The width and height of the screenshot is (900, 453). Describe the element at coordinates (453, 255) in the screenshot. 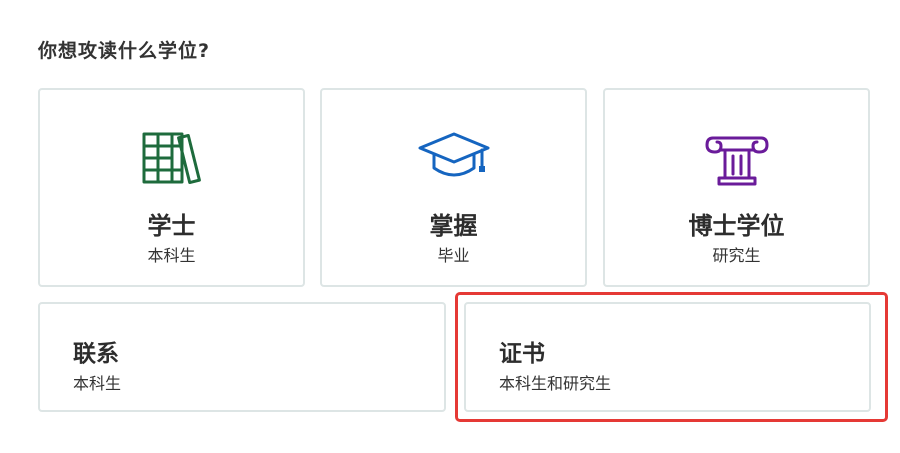

I see `degree-card-subtitle: 毕业` at that location.